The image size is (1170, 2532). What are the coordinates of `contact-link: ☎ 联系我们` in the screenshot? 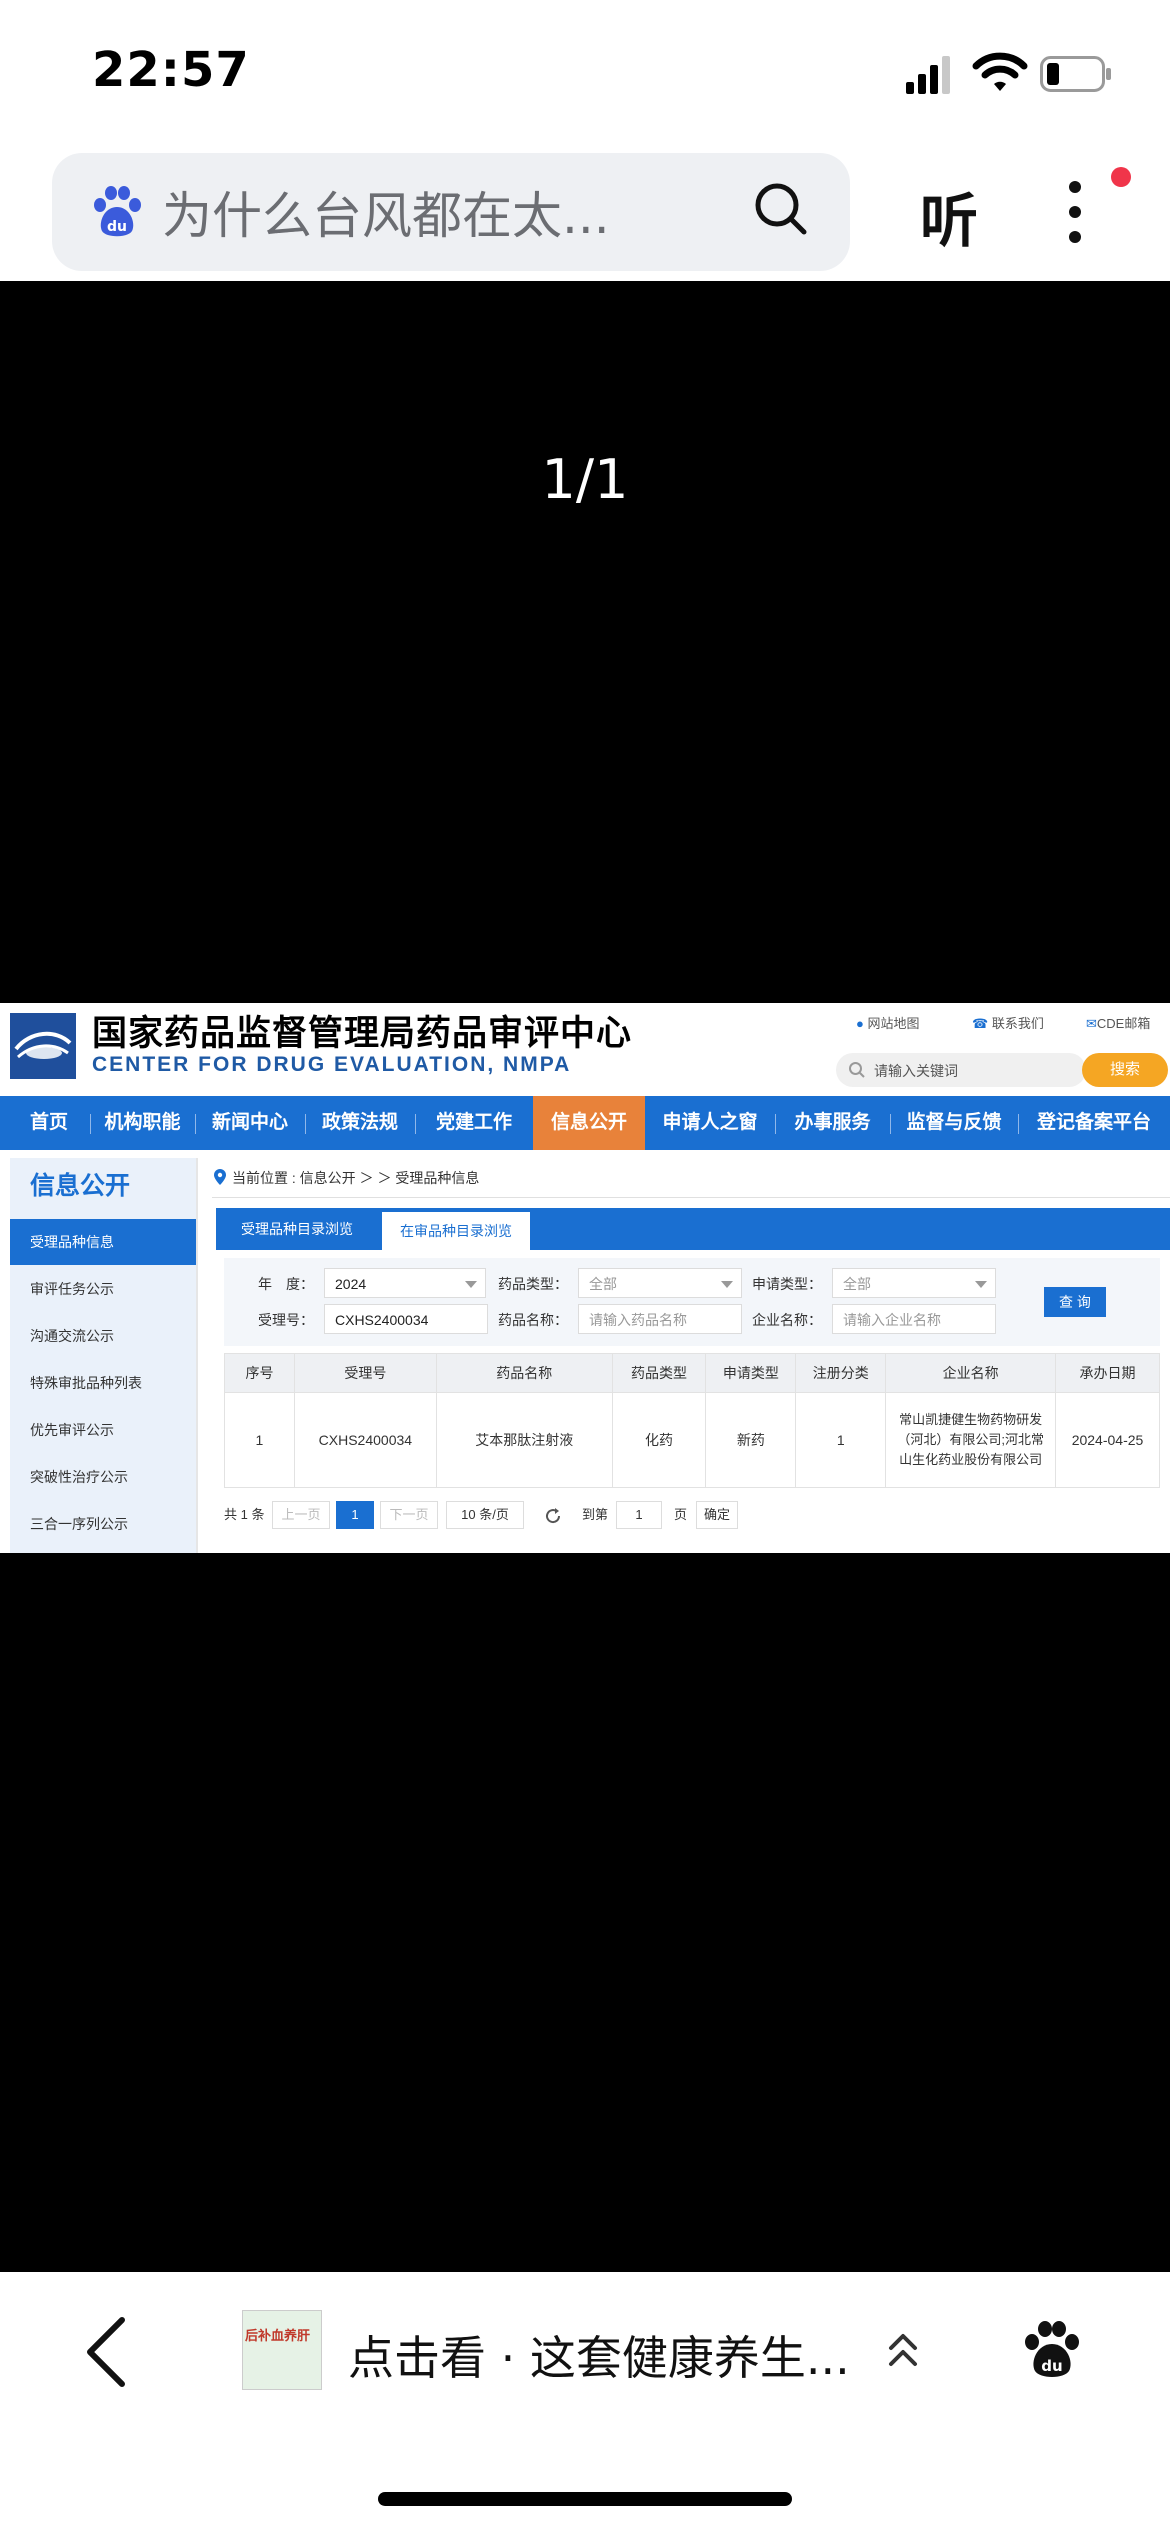 It's located at (1008, 1022).